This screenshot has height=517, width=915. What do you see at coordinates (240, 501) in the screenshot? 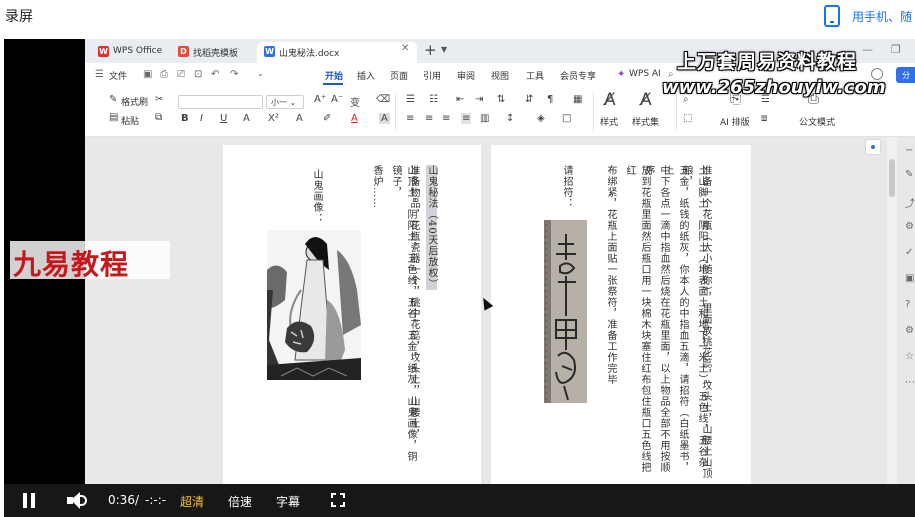
I see `speed-button: 倍速` at bounding box center [240, 501].